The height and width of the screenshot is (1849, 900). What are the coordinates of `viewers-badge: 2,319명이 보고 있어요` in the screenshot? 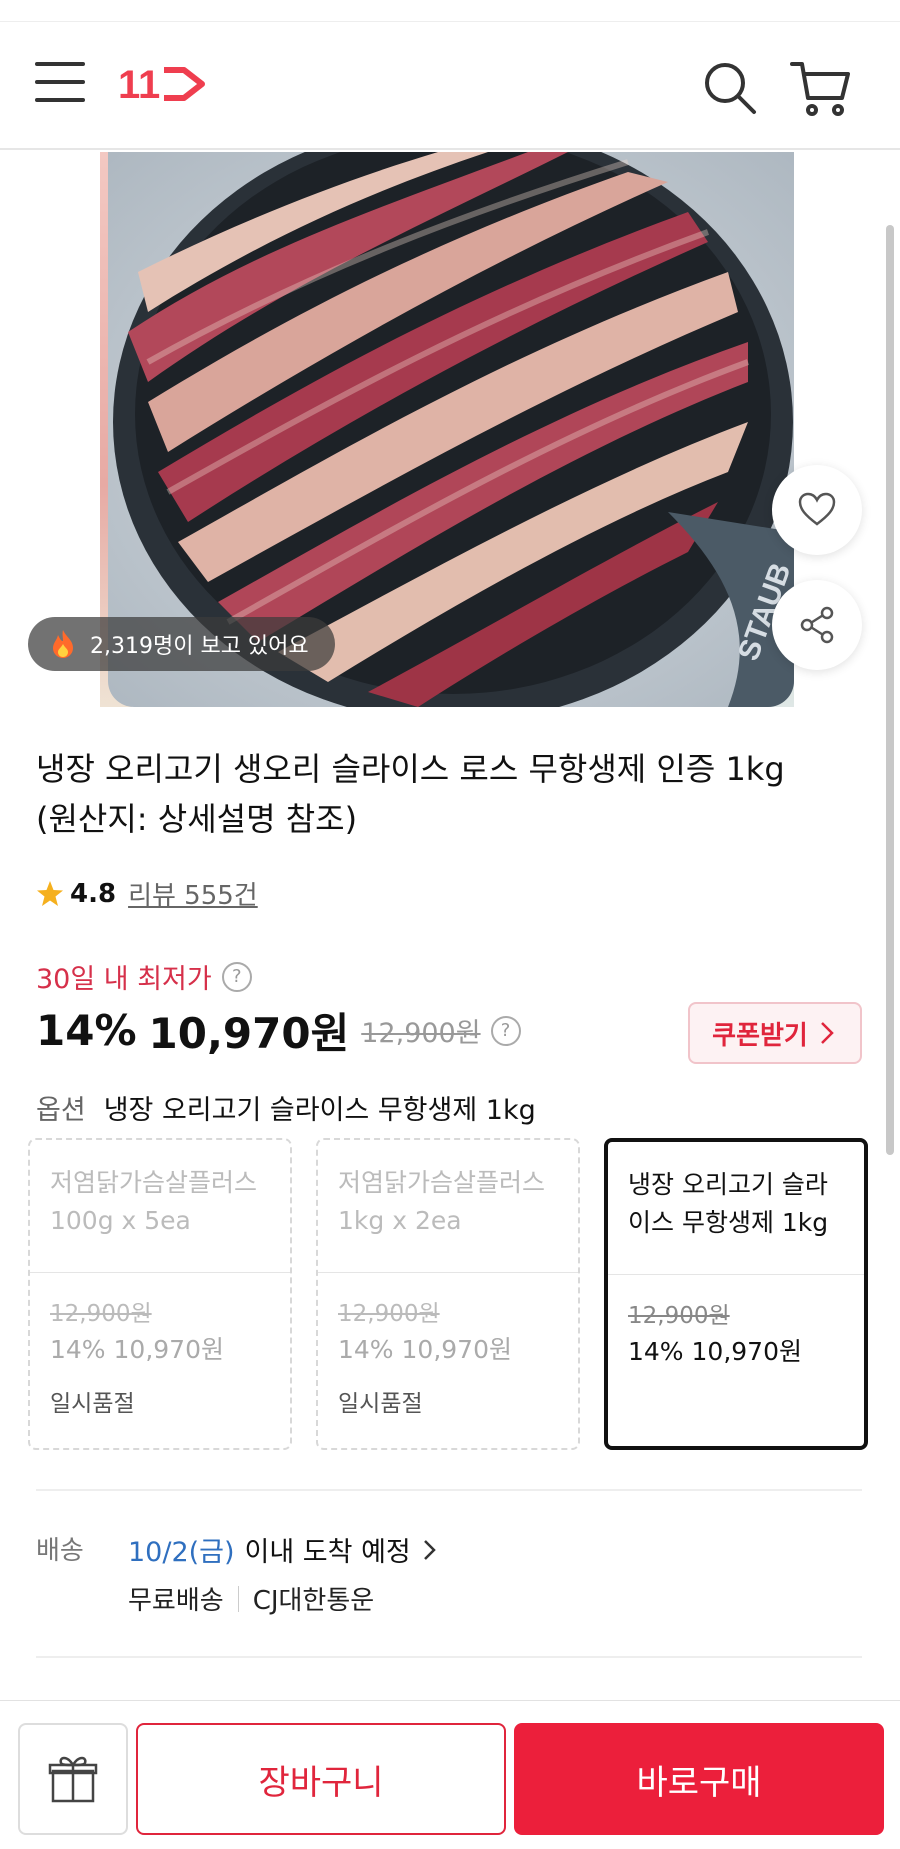 It's located at (181, 644).